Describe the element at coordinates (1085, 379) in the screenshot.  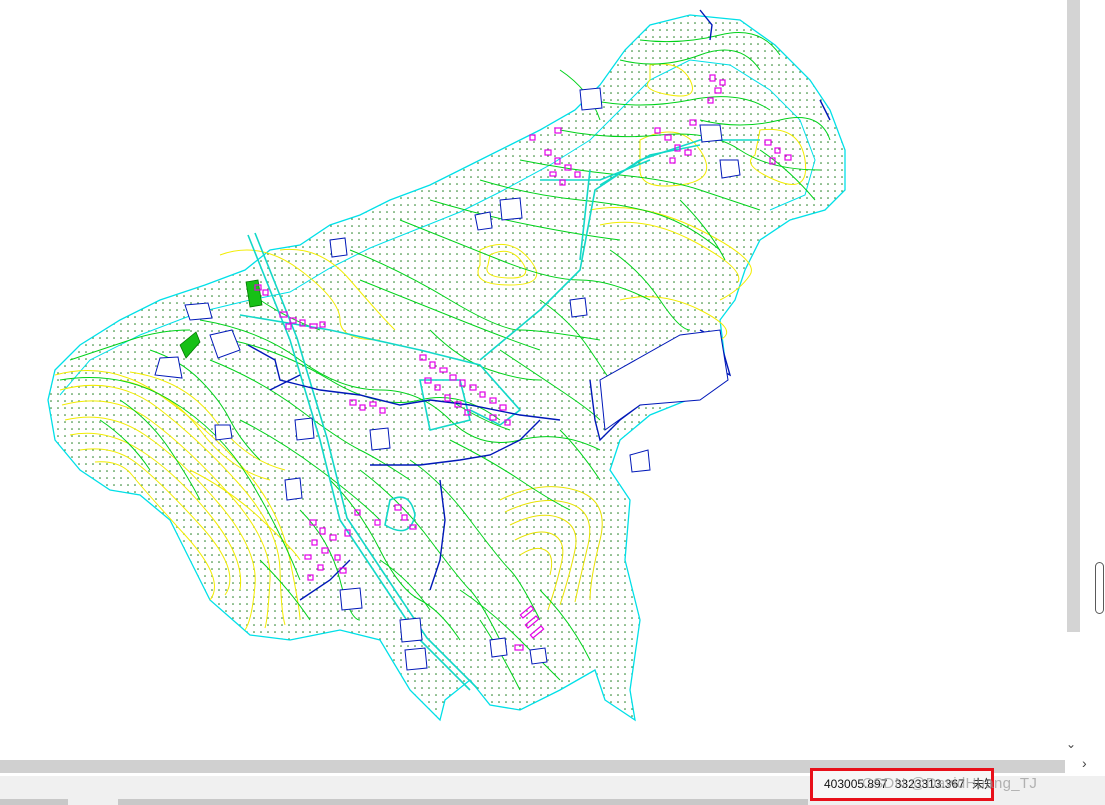
I see `vertical-scrollbar: ⌄` at that location.